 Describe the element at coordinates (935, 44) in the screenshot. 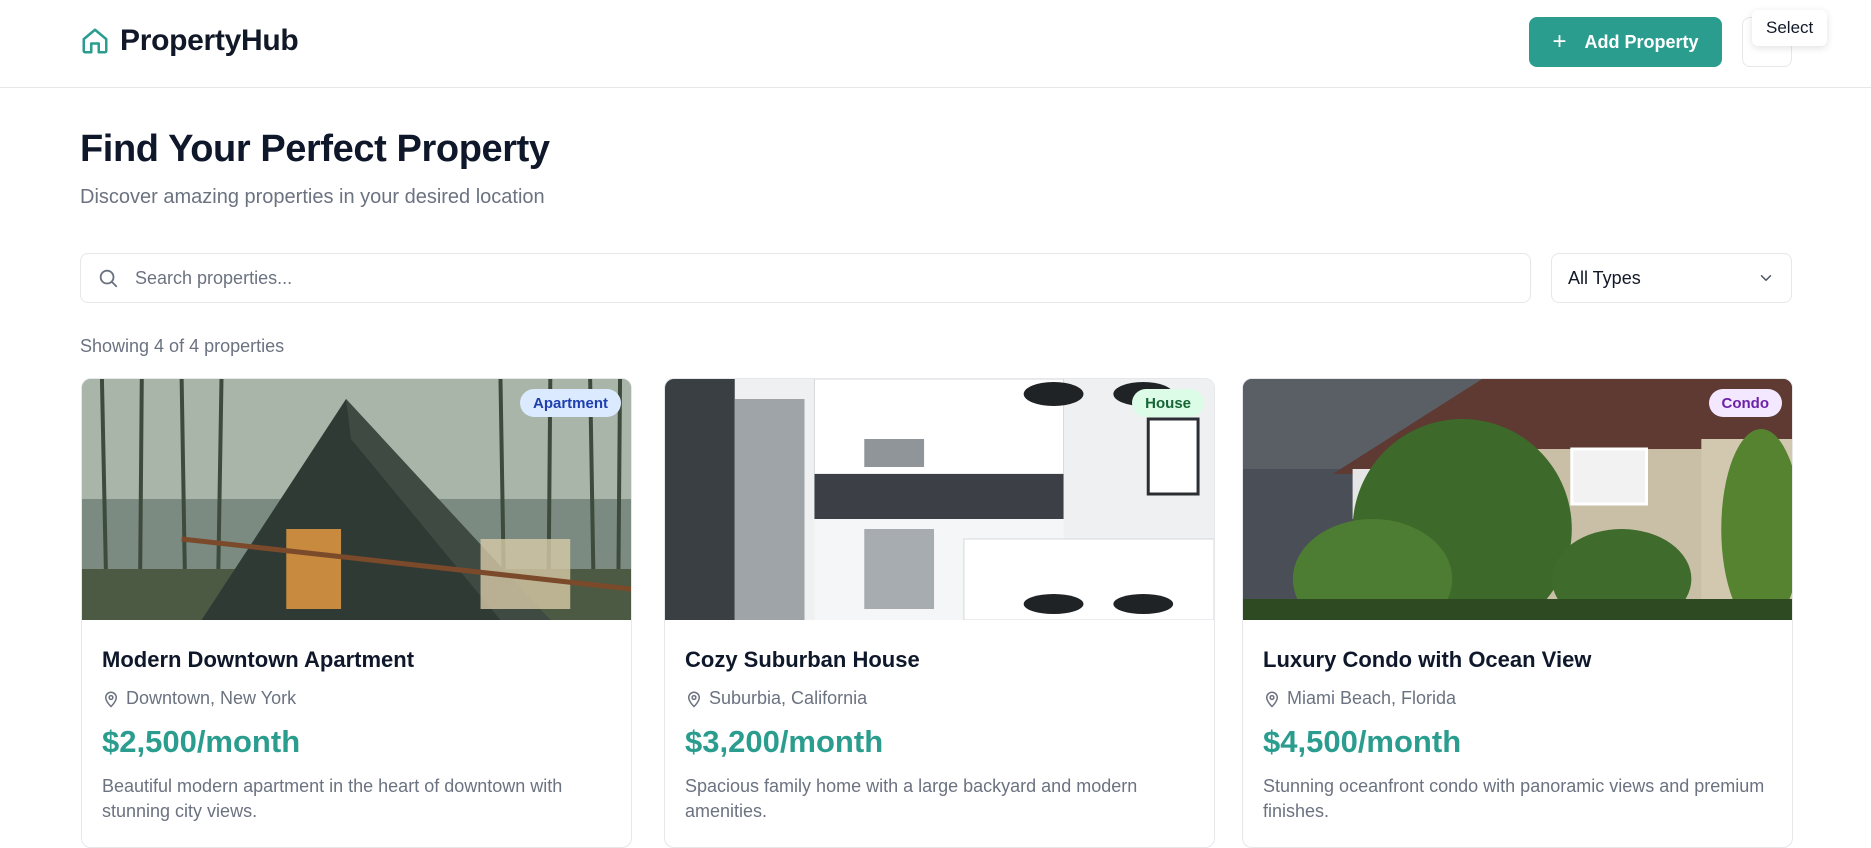

I see `top-nav: PropertyHub + Add Property Select` at that location.